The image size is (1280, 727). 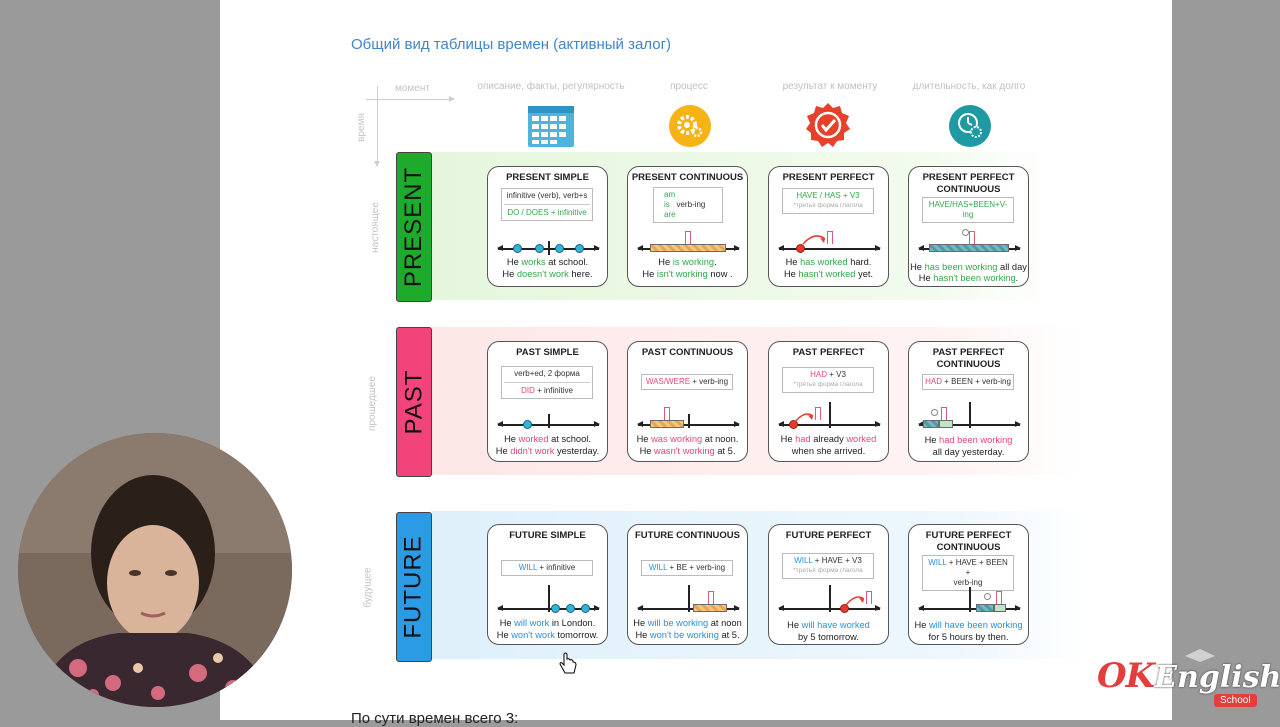 I want to click on presenter-webcam, so click(x=155, y=570).